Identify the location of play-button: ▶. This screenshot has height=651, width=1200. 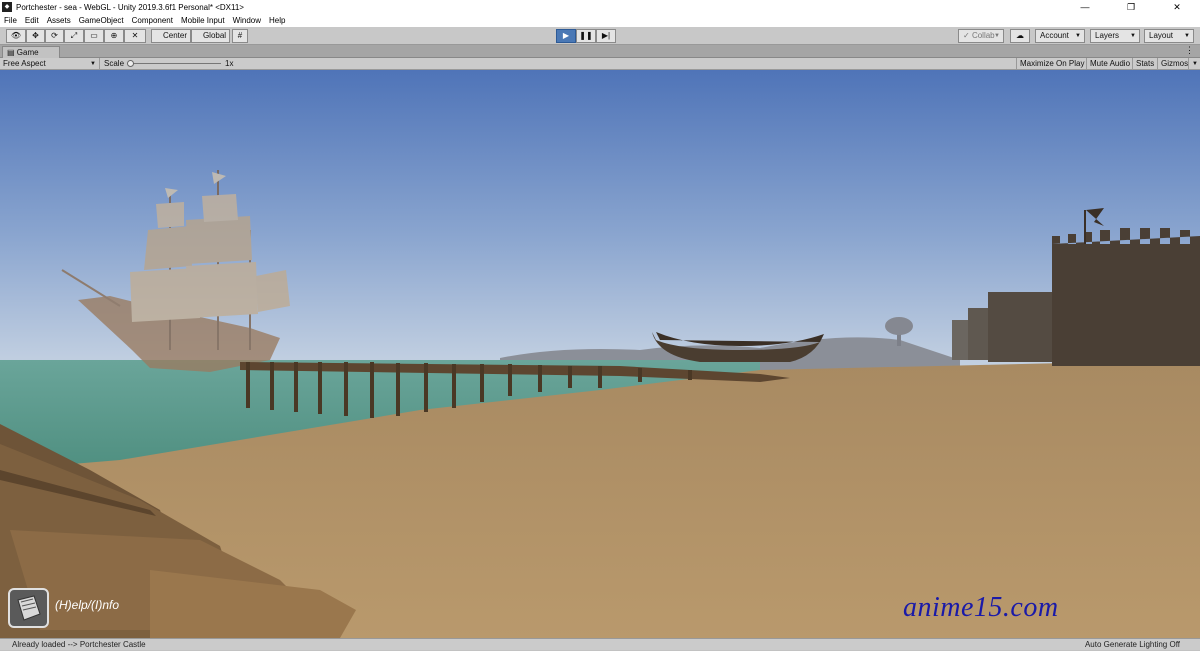
(566, 36).